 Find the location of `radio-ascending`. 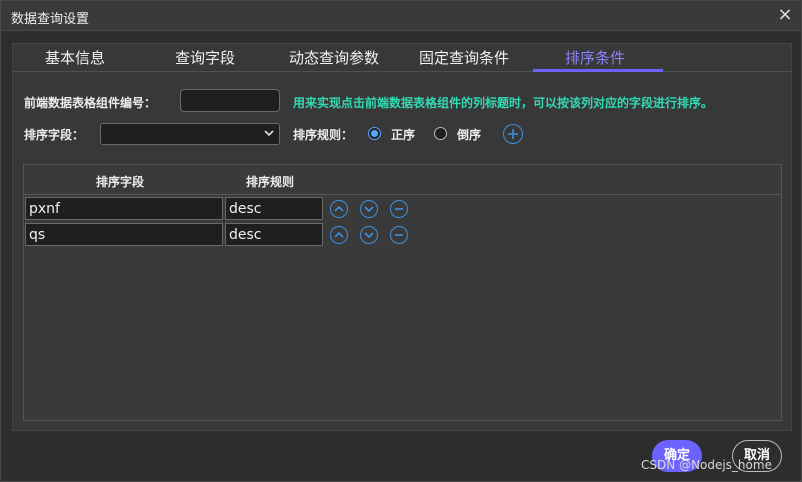

radio-ascending is located at coordinates (374, 133).